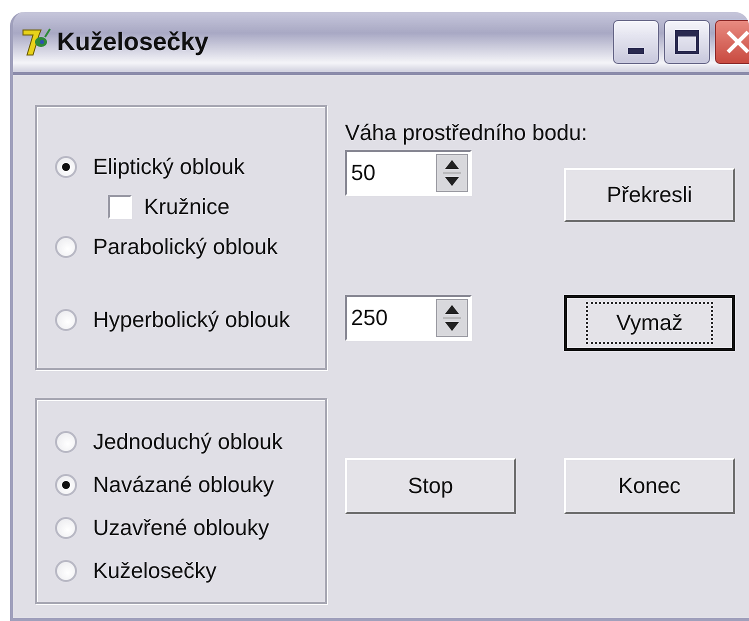 The height and width of the screenshot is (621, 749). What do you see at coordinates (649, 195) in the screenshot?
I see `redraw-button: Překresli` at bounding box center [649, 195].